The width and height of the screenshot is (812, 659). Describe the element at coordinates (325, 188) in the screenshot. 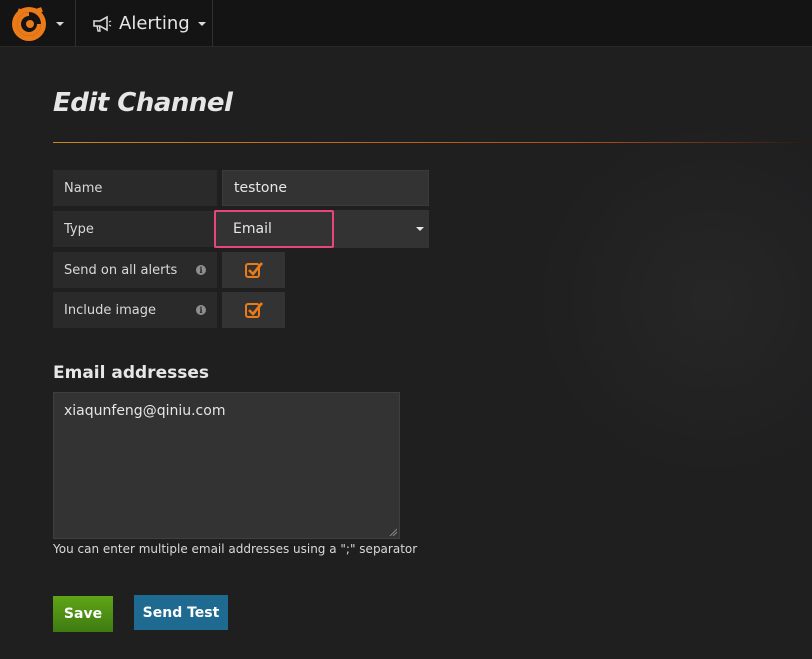

I see `name-input: testone` at that location.